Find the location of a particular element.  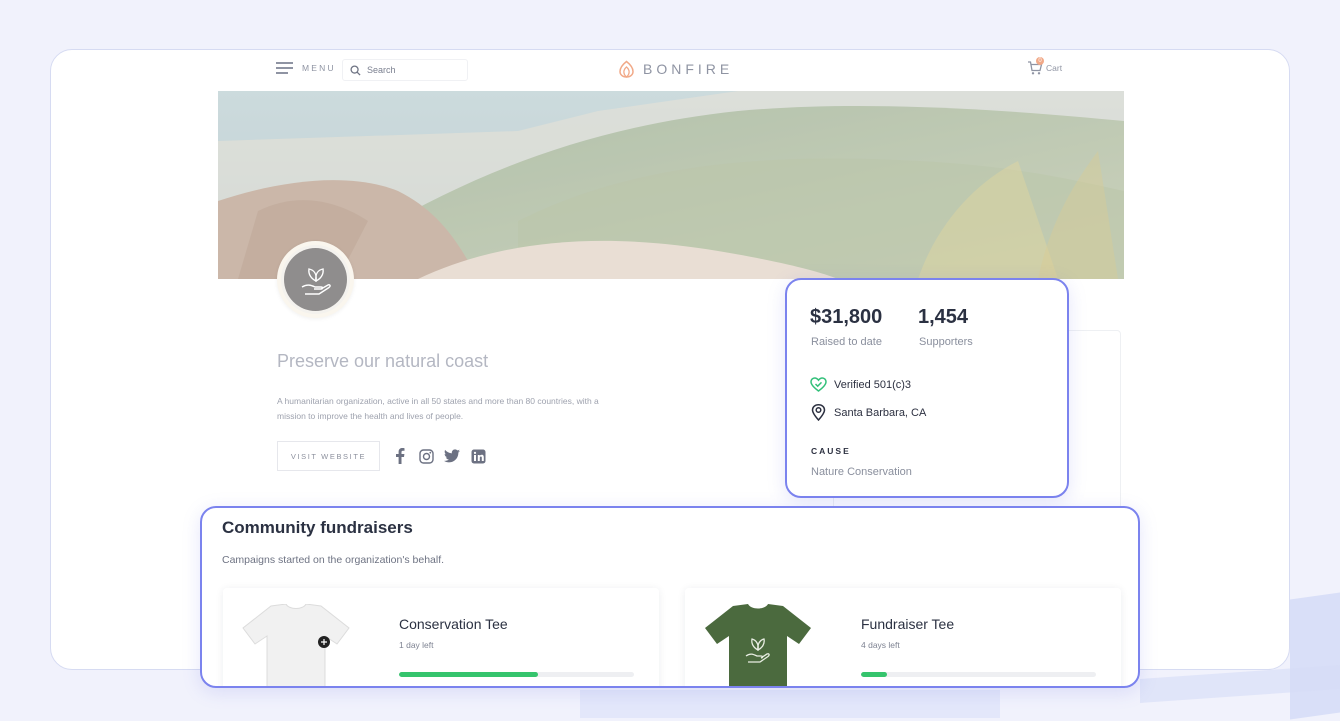

visit-website-button: VISIT WEBSITE is located at coordinates (328, 456).